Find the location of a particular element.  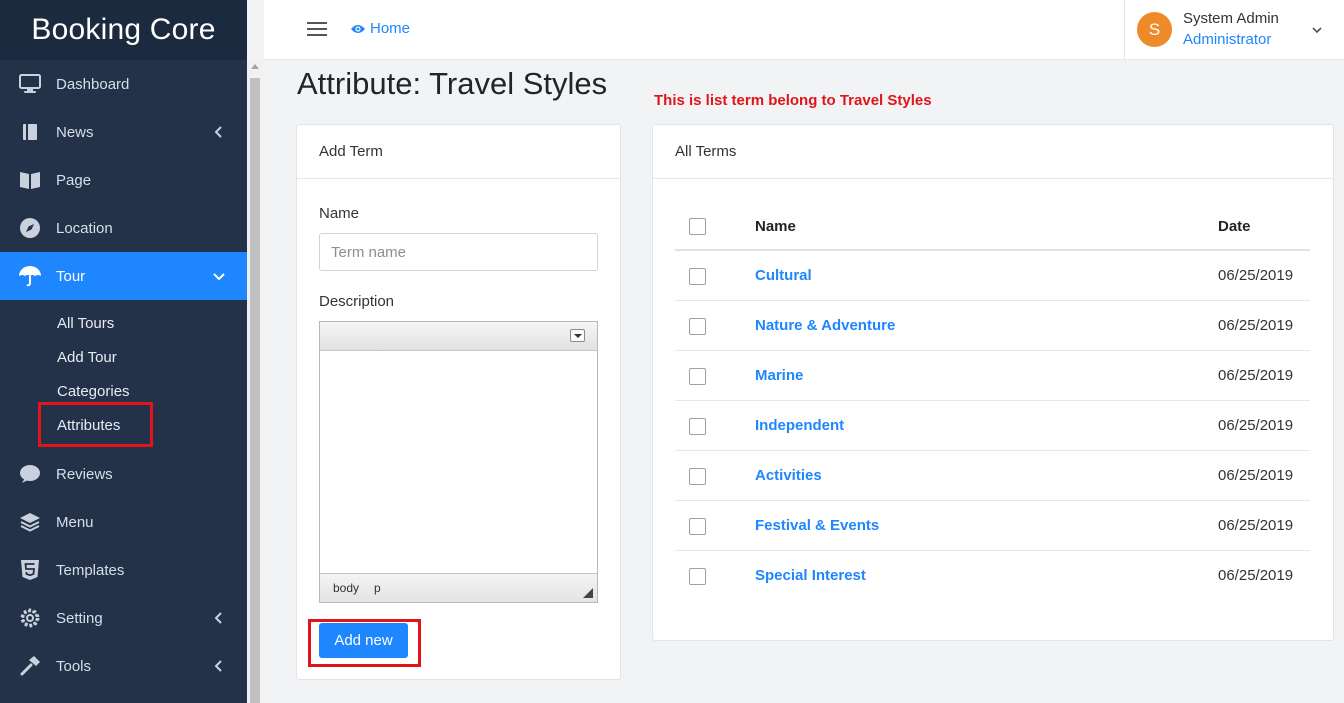

column-header-name: Name is located at coordinates (775, 226).